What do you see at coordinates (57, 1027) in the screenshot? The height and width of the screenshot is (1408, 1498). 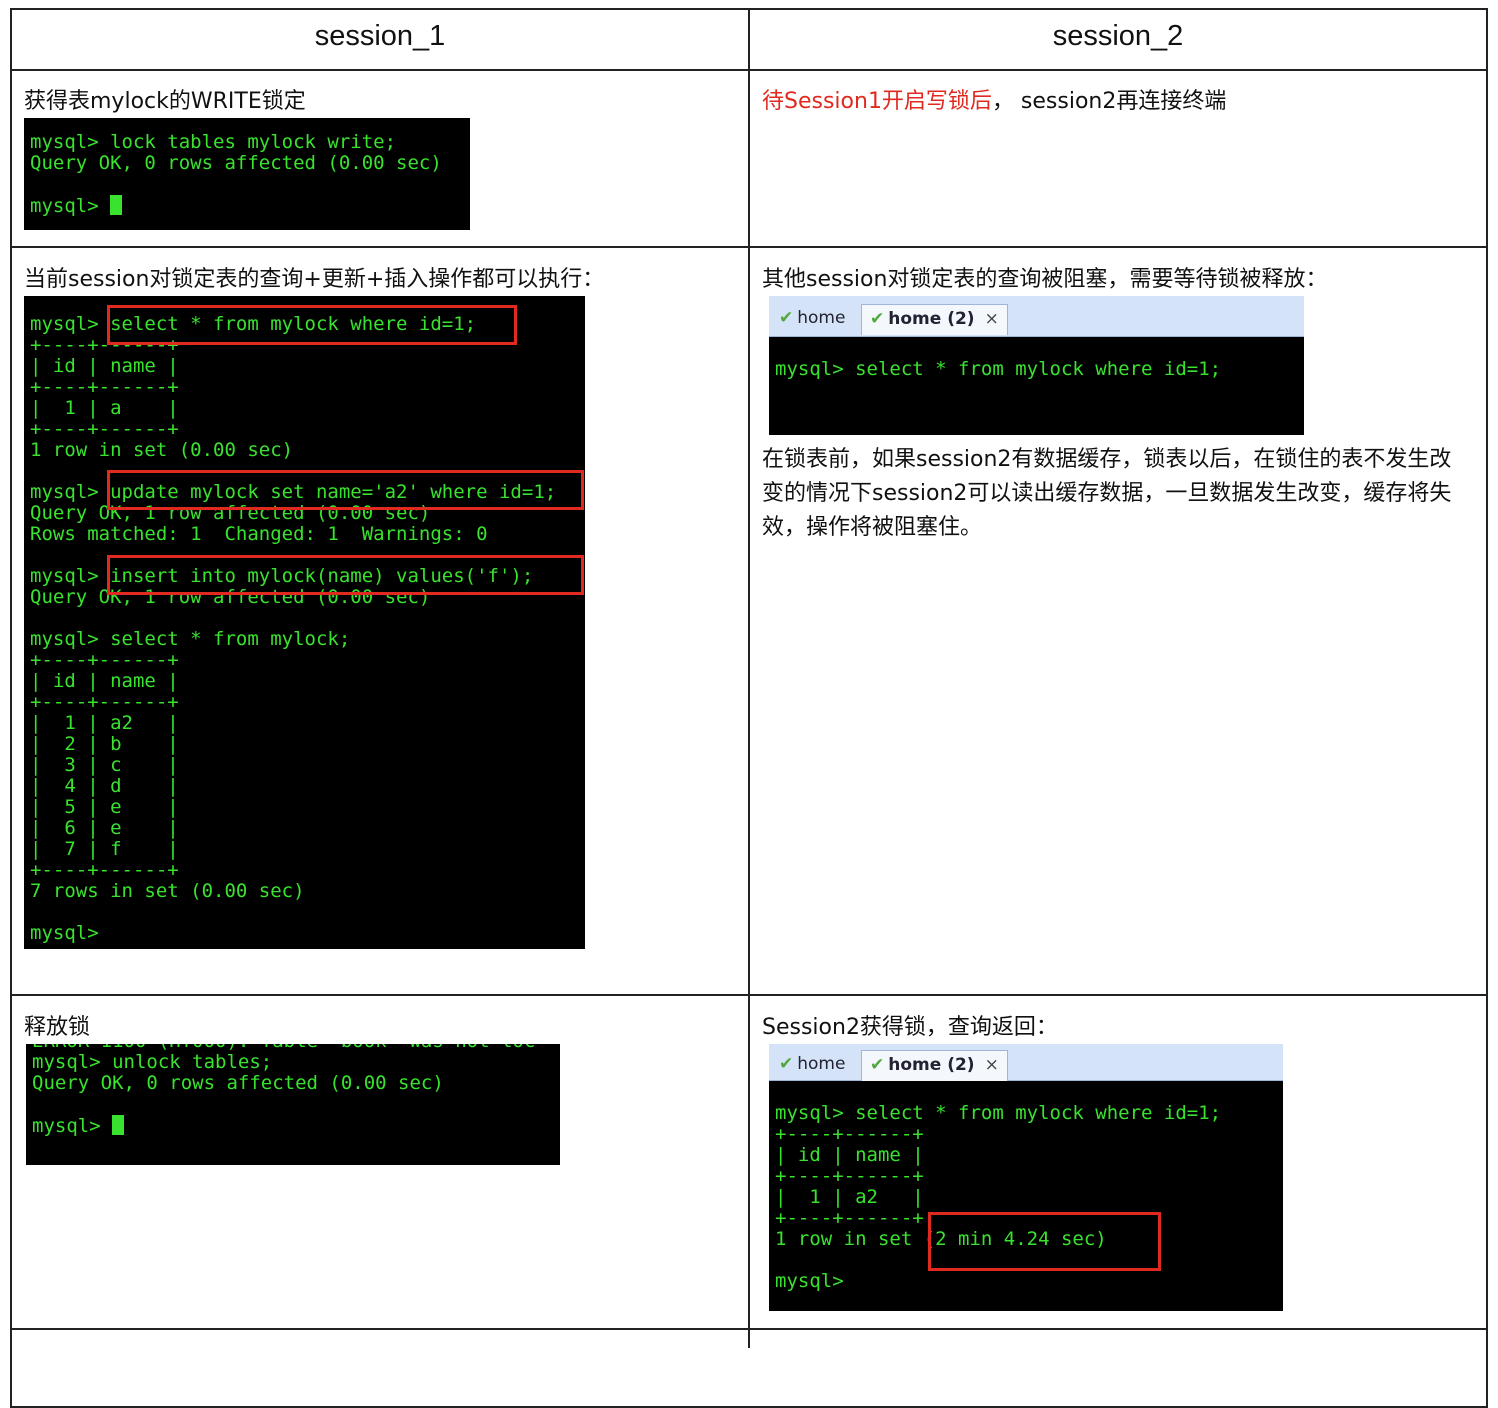 I see `row3-left-caption: 释放锁` at bounding box center [57, 1027].